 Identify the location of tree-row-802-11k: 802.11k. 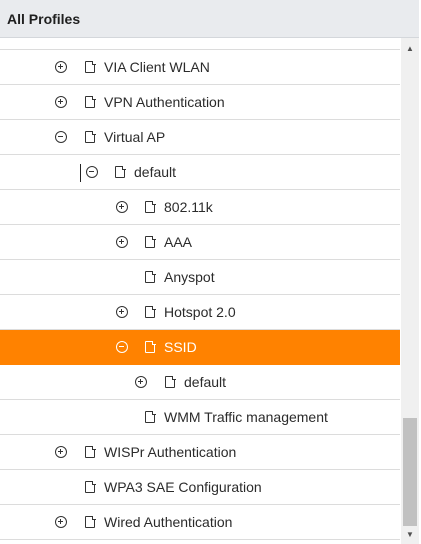
(200, 207).